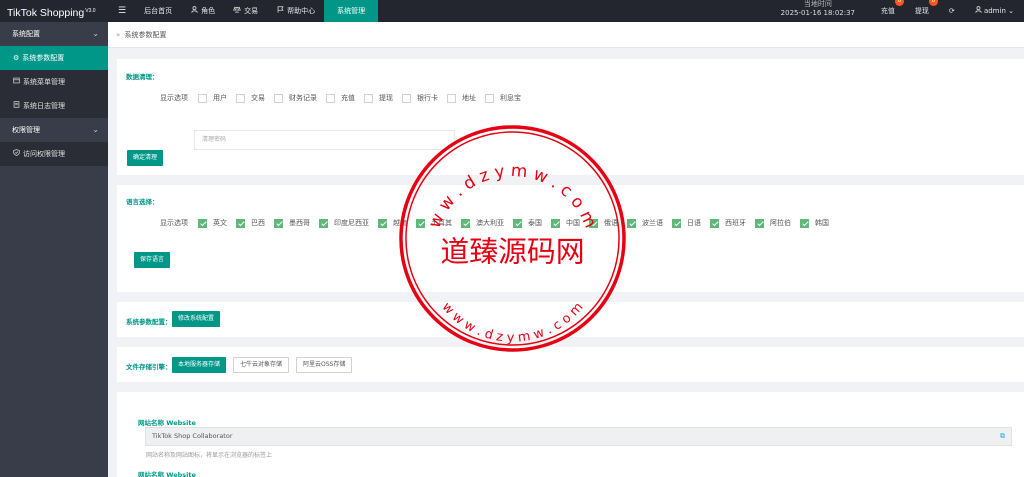  I want to click on clean-option-interest: 利息宝, so click(503, 98).